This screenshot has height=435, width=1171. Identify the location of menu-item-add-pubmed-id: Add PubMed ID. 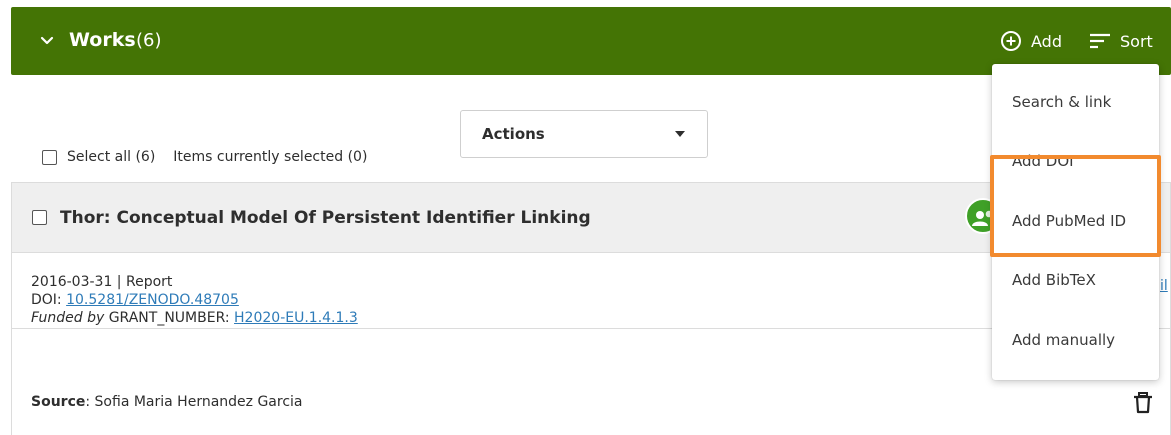
(1069, 221).